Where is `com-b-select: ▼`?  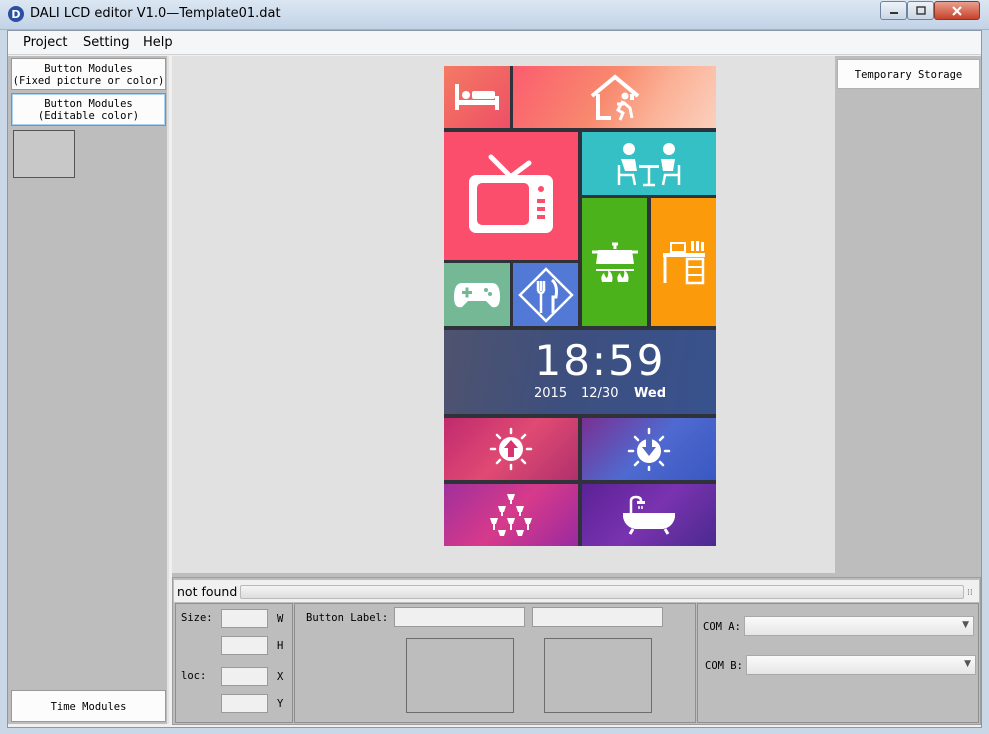
com-b-select: ▼ is located at coordinates (861, 665).